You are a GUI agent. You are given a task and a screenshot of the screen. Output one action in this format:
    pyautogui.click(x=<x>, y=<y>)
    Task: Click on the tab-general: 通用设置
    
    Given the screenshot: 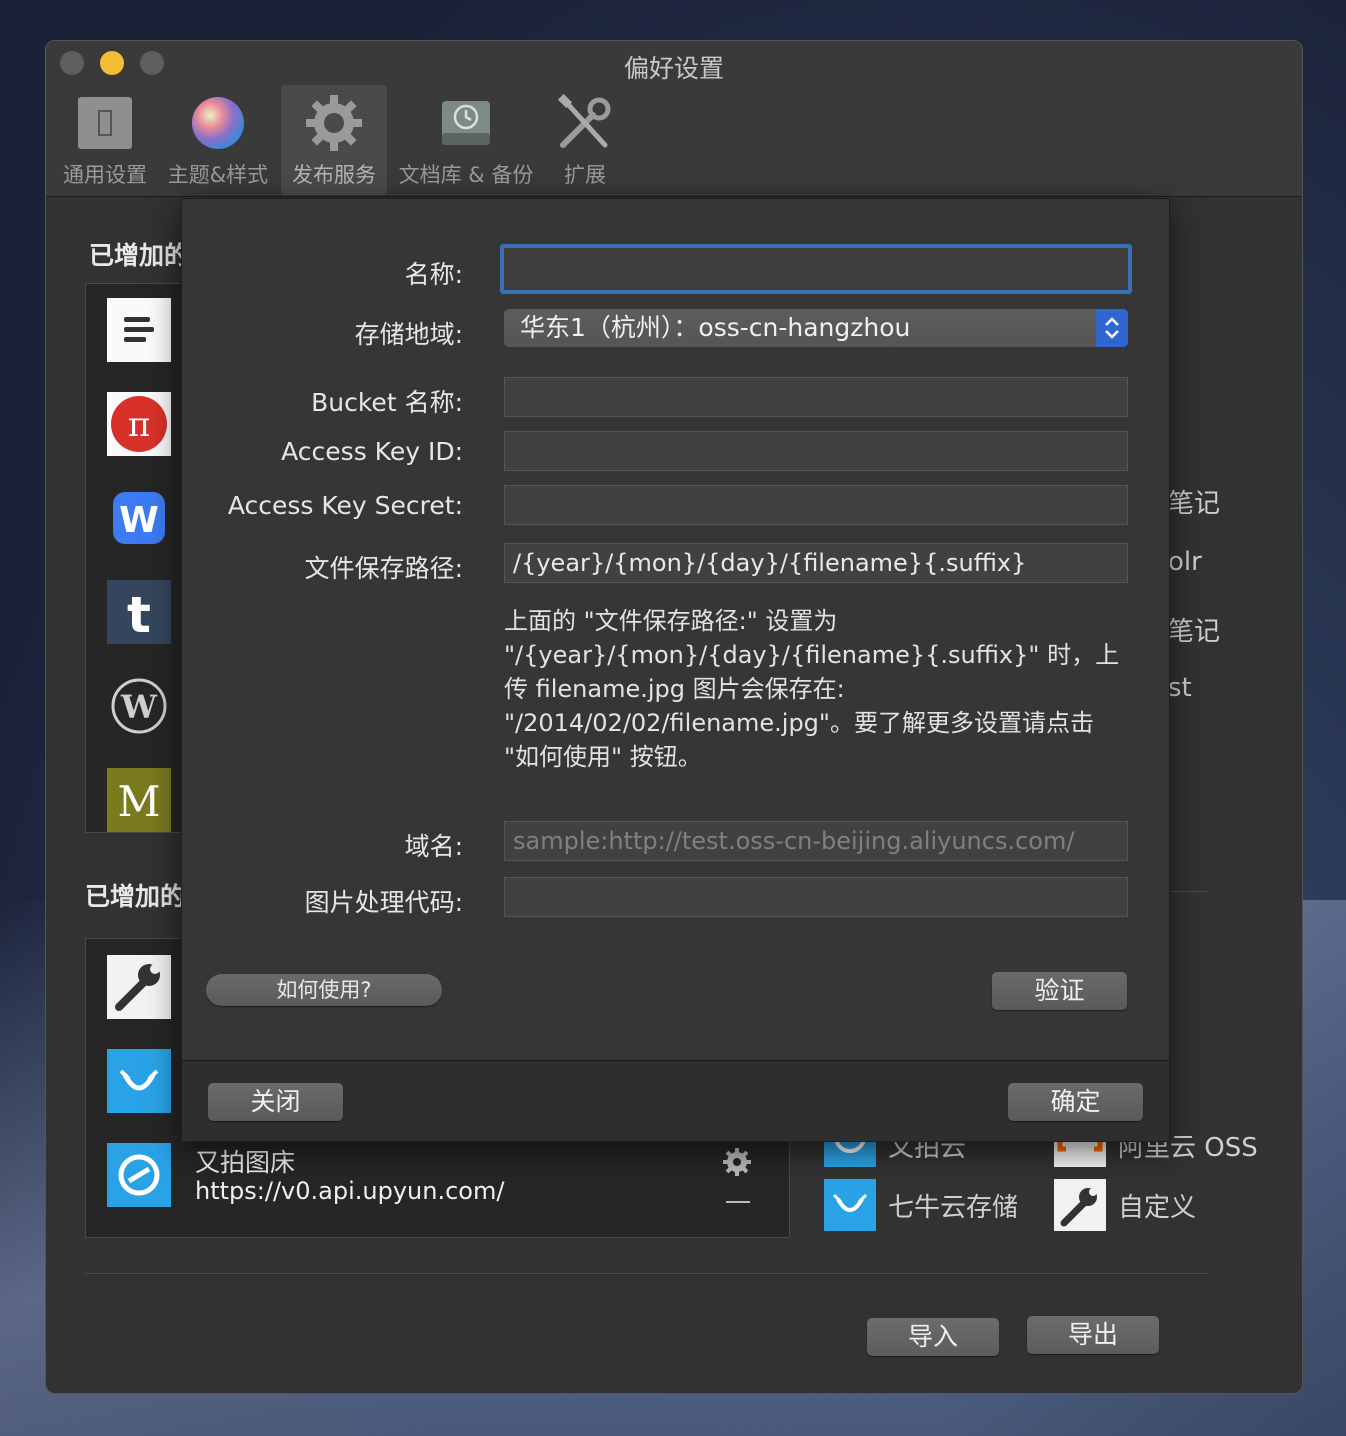 What is the action you would take?
    pyautogui.click(x=105, y=140)
    